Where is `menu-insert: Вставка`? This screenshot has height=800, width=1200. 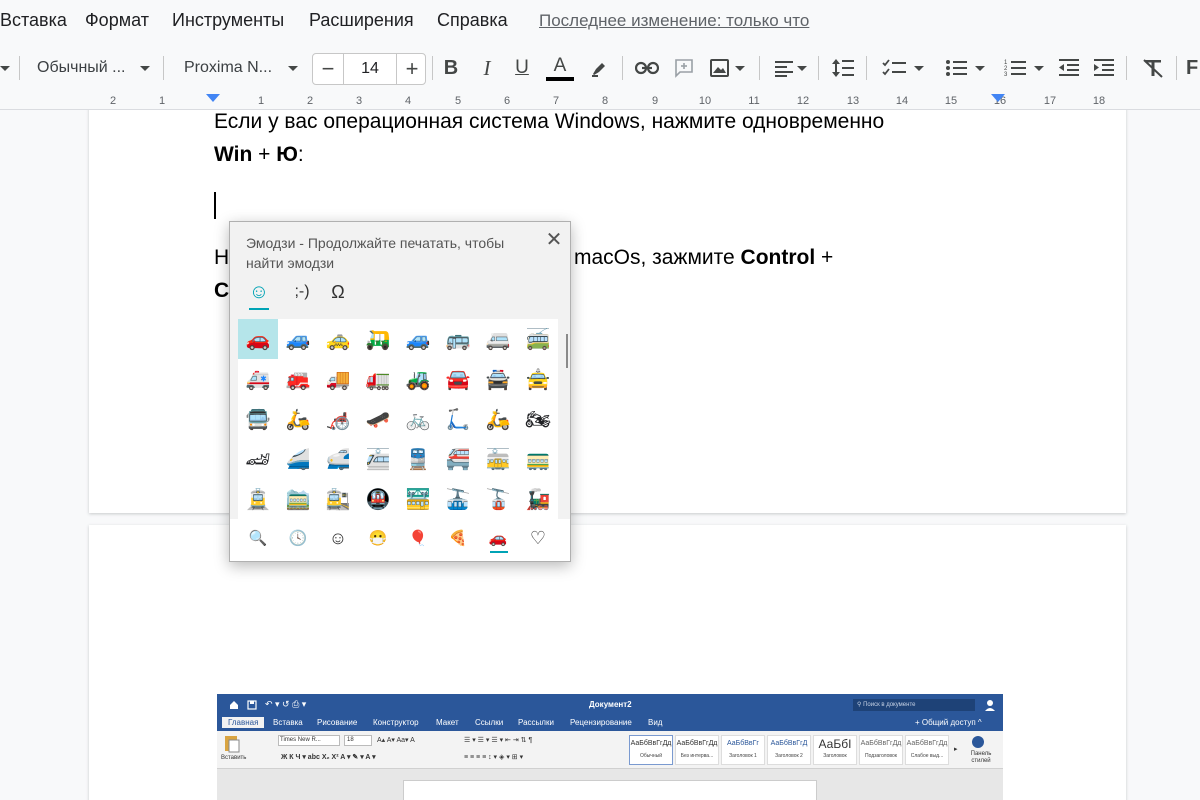 menu-insert: Вставка is located at coordinates (33, 20).